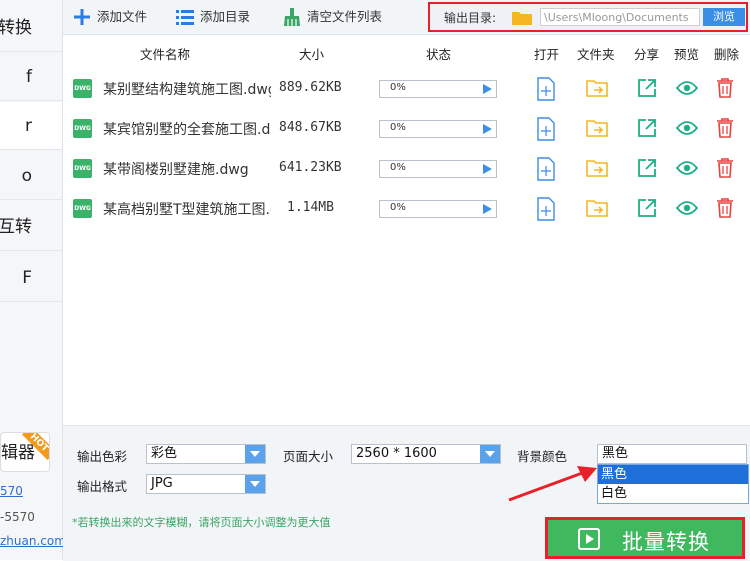 This screenshot has height=561, width=750. Describe the element at coordinates (552, 484) in the screenshot. I see `annotation-arrow-icon` at that location.